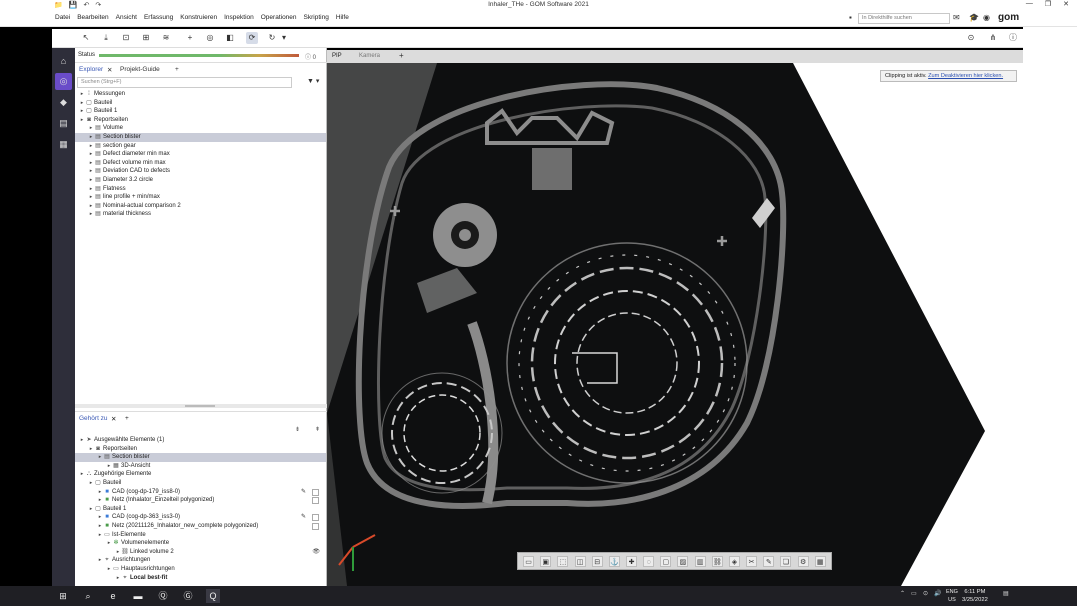 The image size is (1077, 606). I want to click on select-region-icon: ⬚, so click(563, 561).